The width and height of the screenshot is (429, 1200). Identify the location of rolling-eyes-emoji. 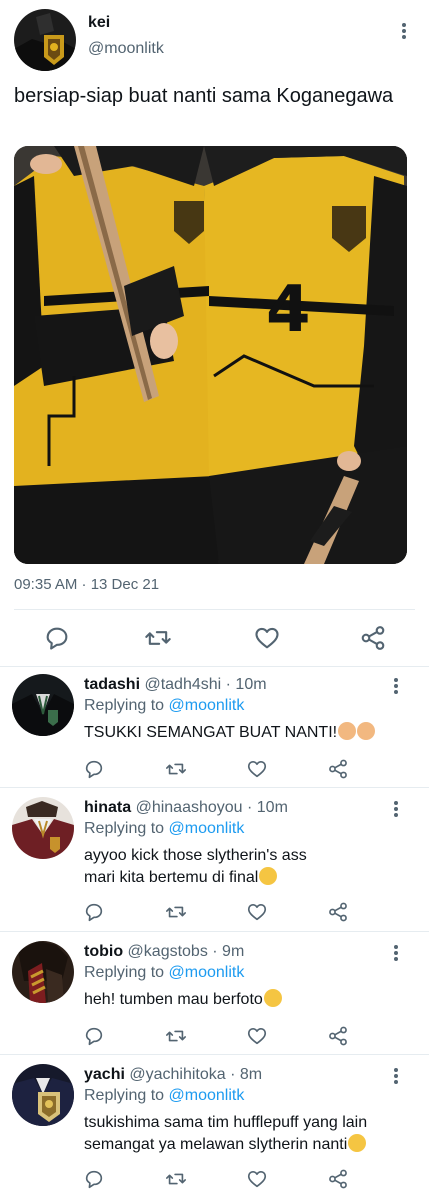
(272, 998).